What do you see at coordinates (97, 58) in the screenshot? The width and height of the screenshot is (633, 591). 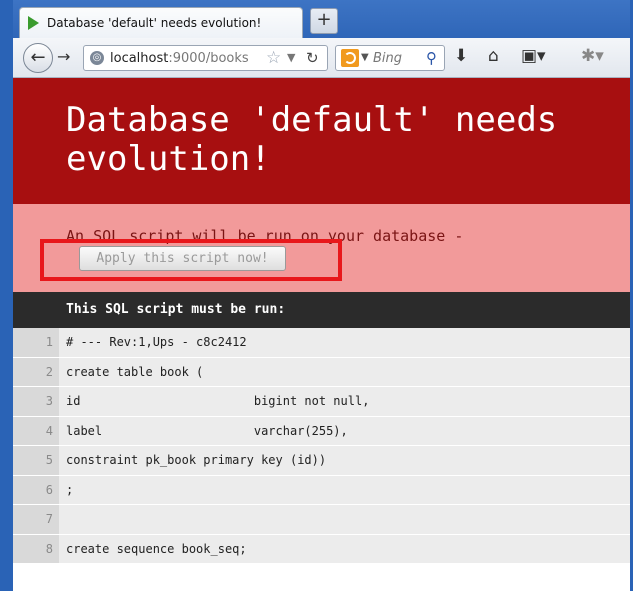 I see `globe-icon: ◎` at bounding box center [97, 58].